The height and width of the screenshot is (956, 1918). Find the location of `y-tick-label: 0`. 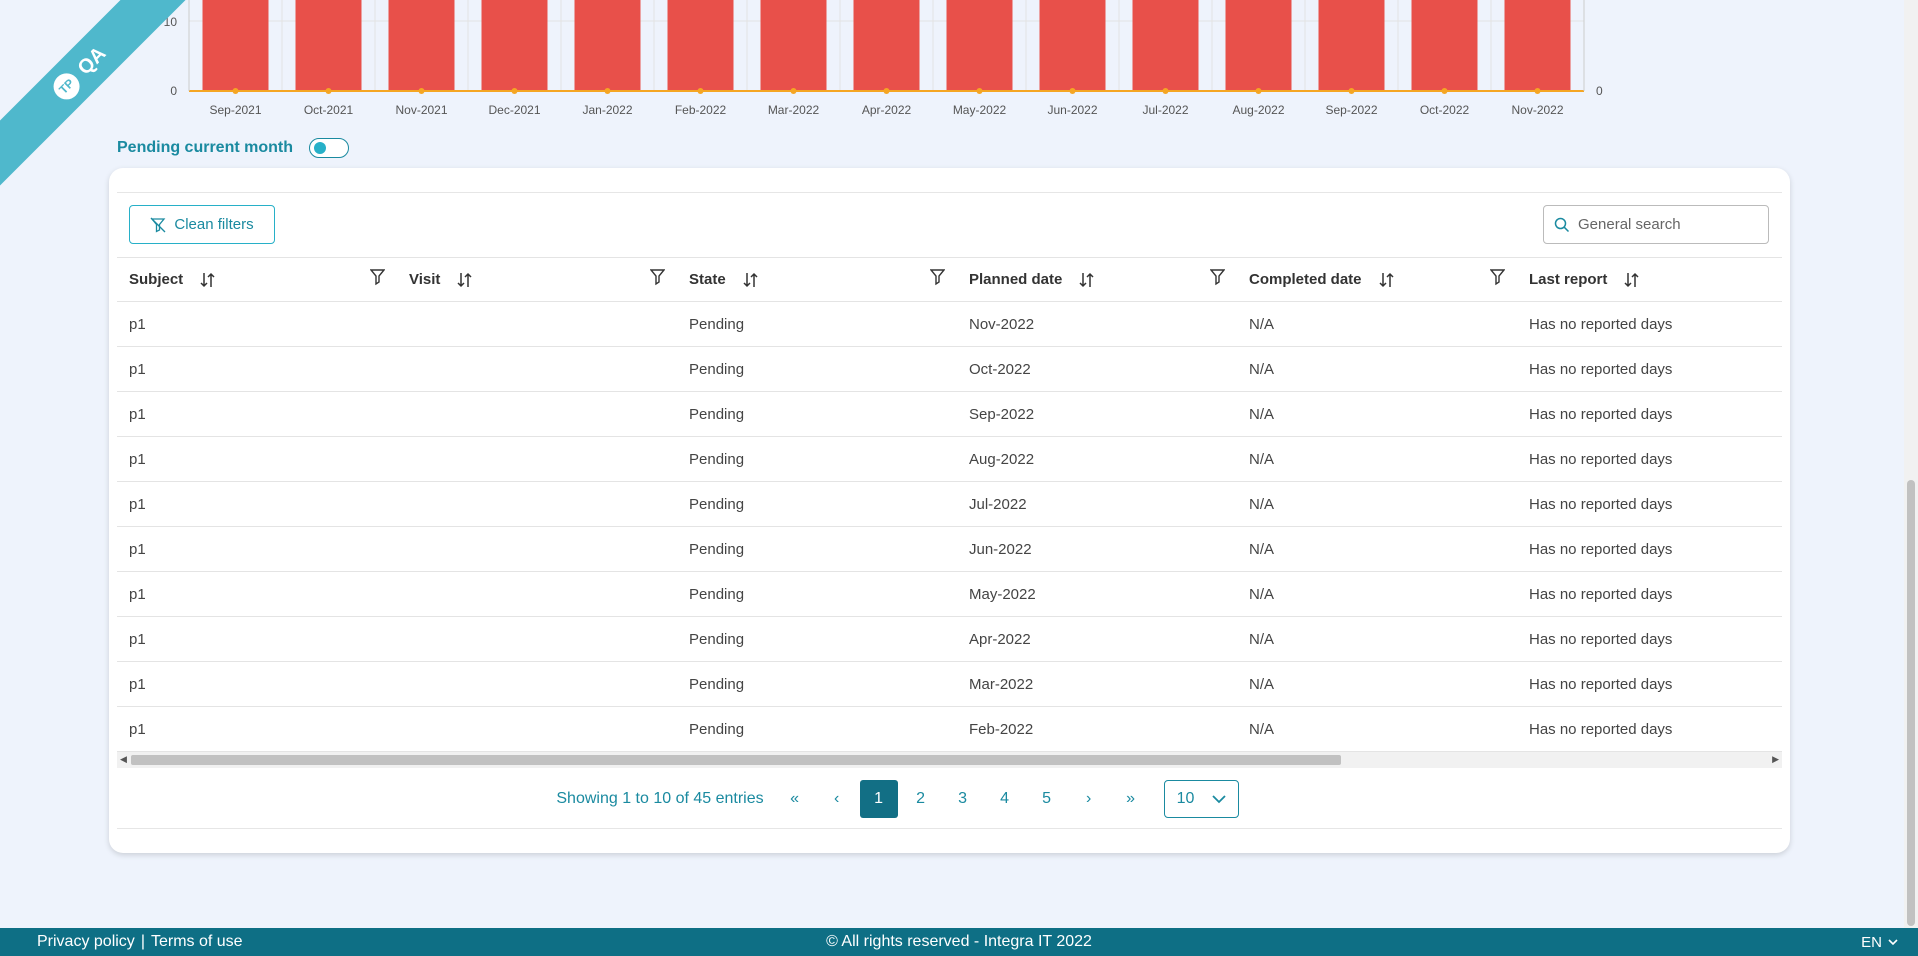

y-tick-label: 0 is located at coordinates (1599, 91).